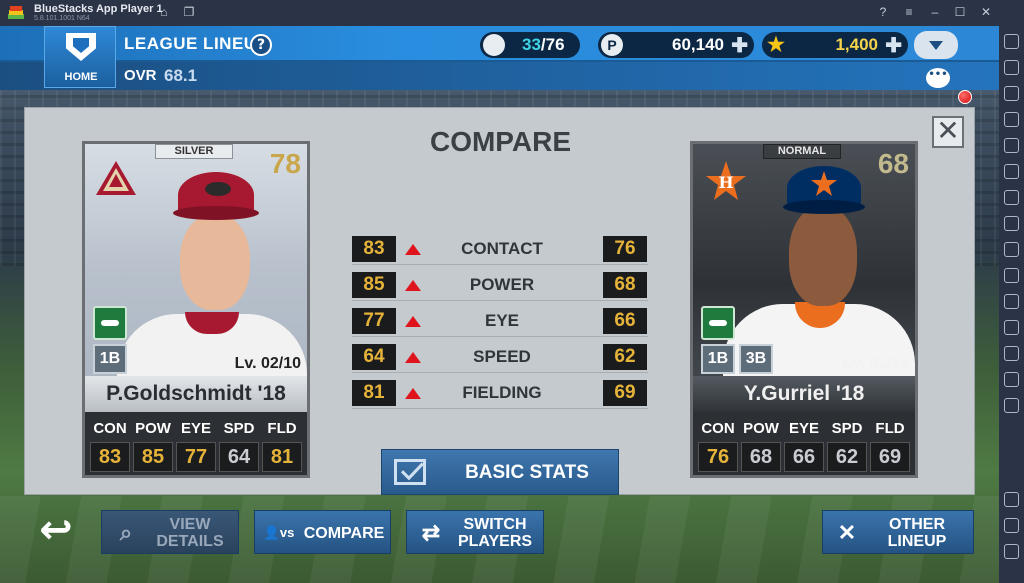 Image resolution: width=1024 pixels, height=583 pixels. I want to click on close-window-icon: ✕, so click(986, 12).